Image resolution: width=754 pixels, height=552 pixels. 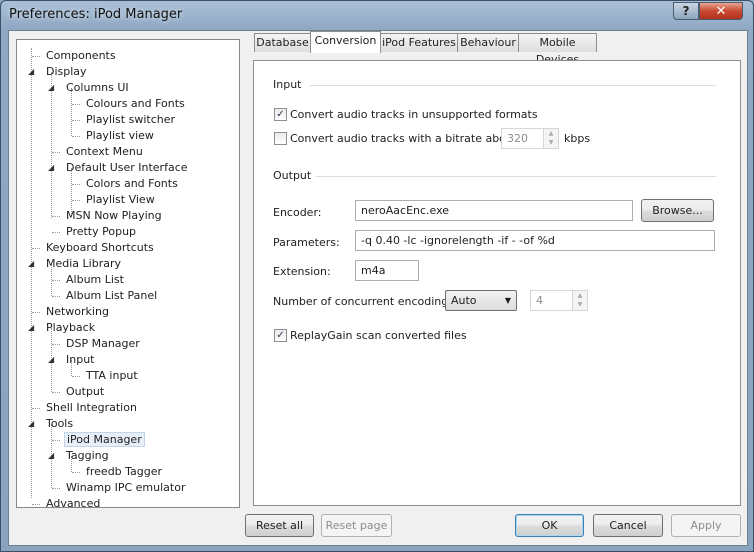 I want to click on replaygain-label: ReplayGain scan converted files, so click(x=378, y=335).